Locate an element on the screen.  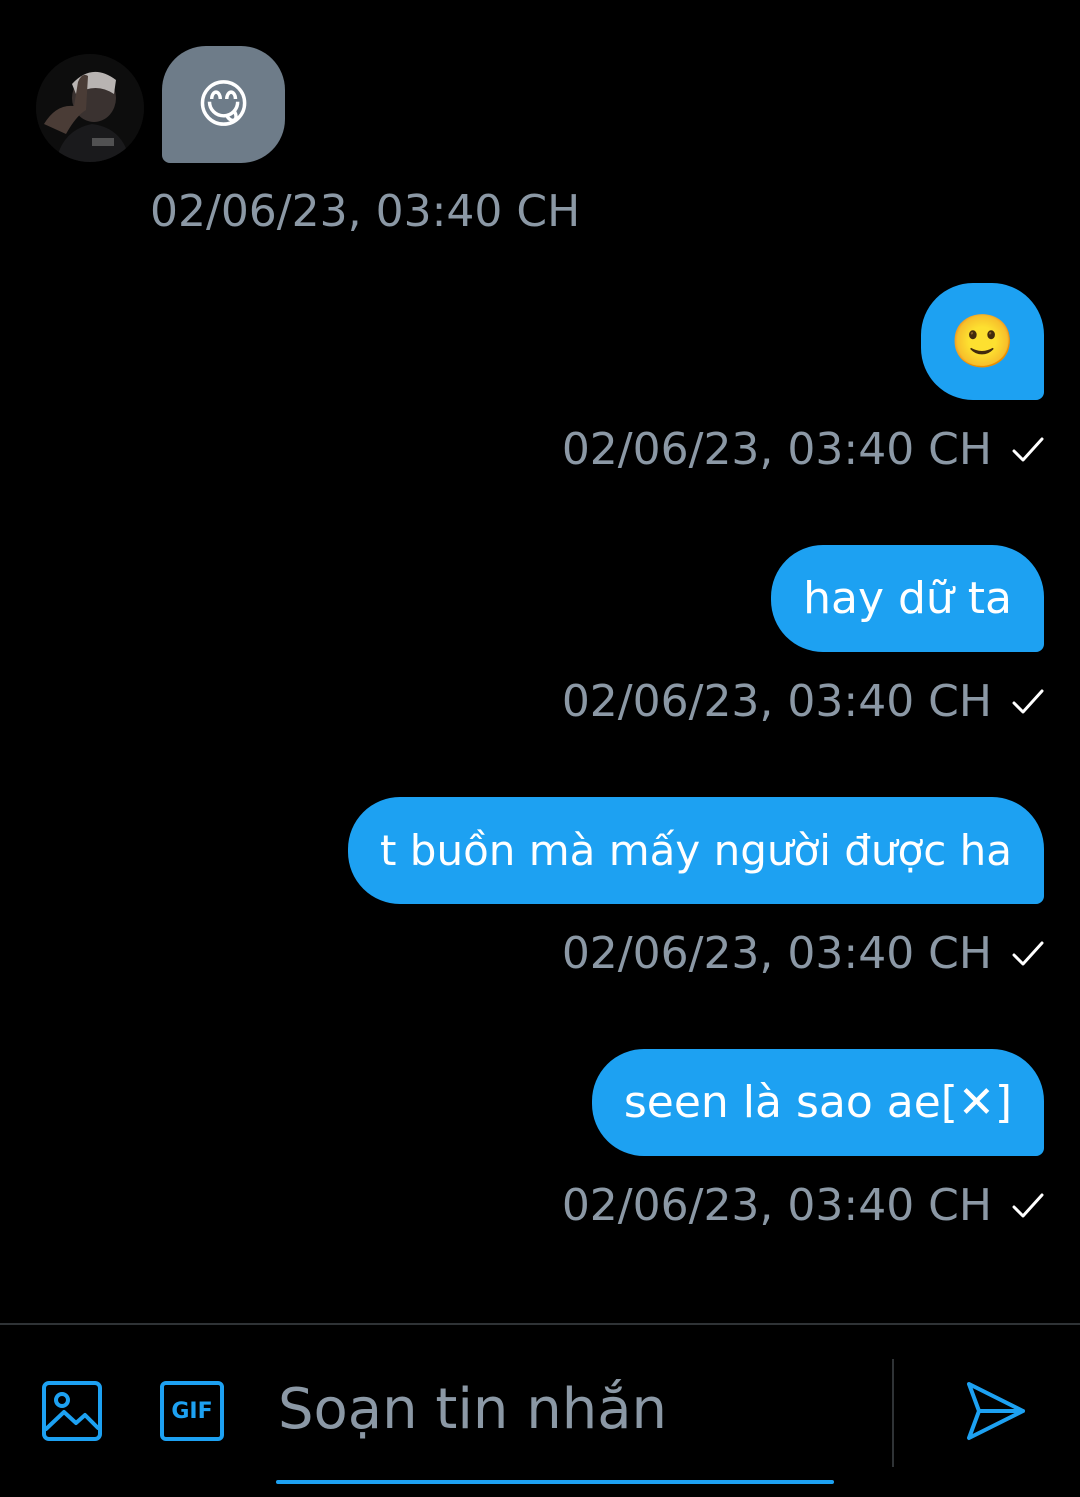
send-button is located at coordinates (996, 1411).